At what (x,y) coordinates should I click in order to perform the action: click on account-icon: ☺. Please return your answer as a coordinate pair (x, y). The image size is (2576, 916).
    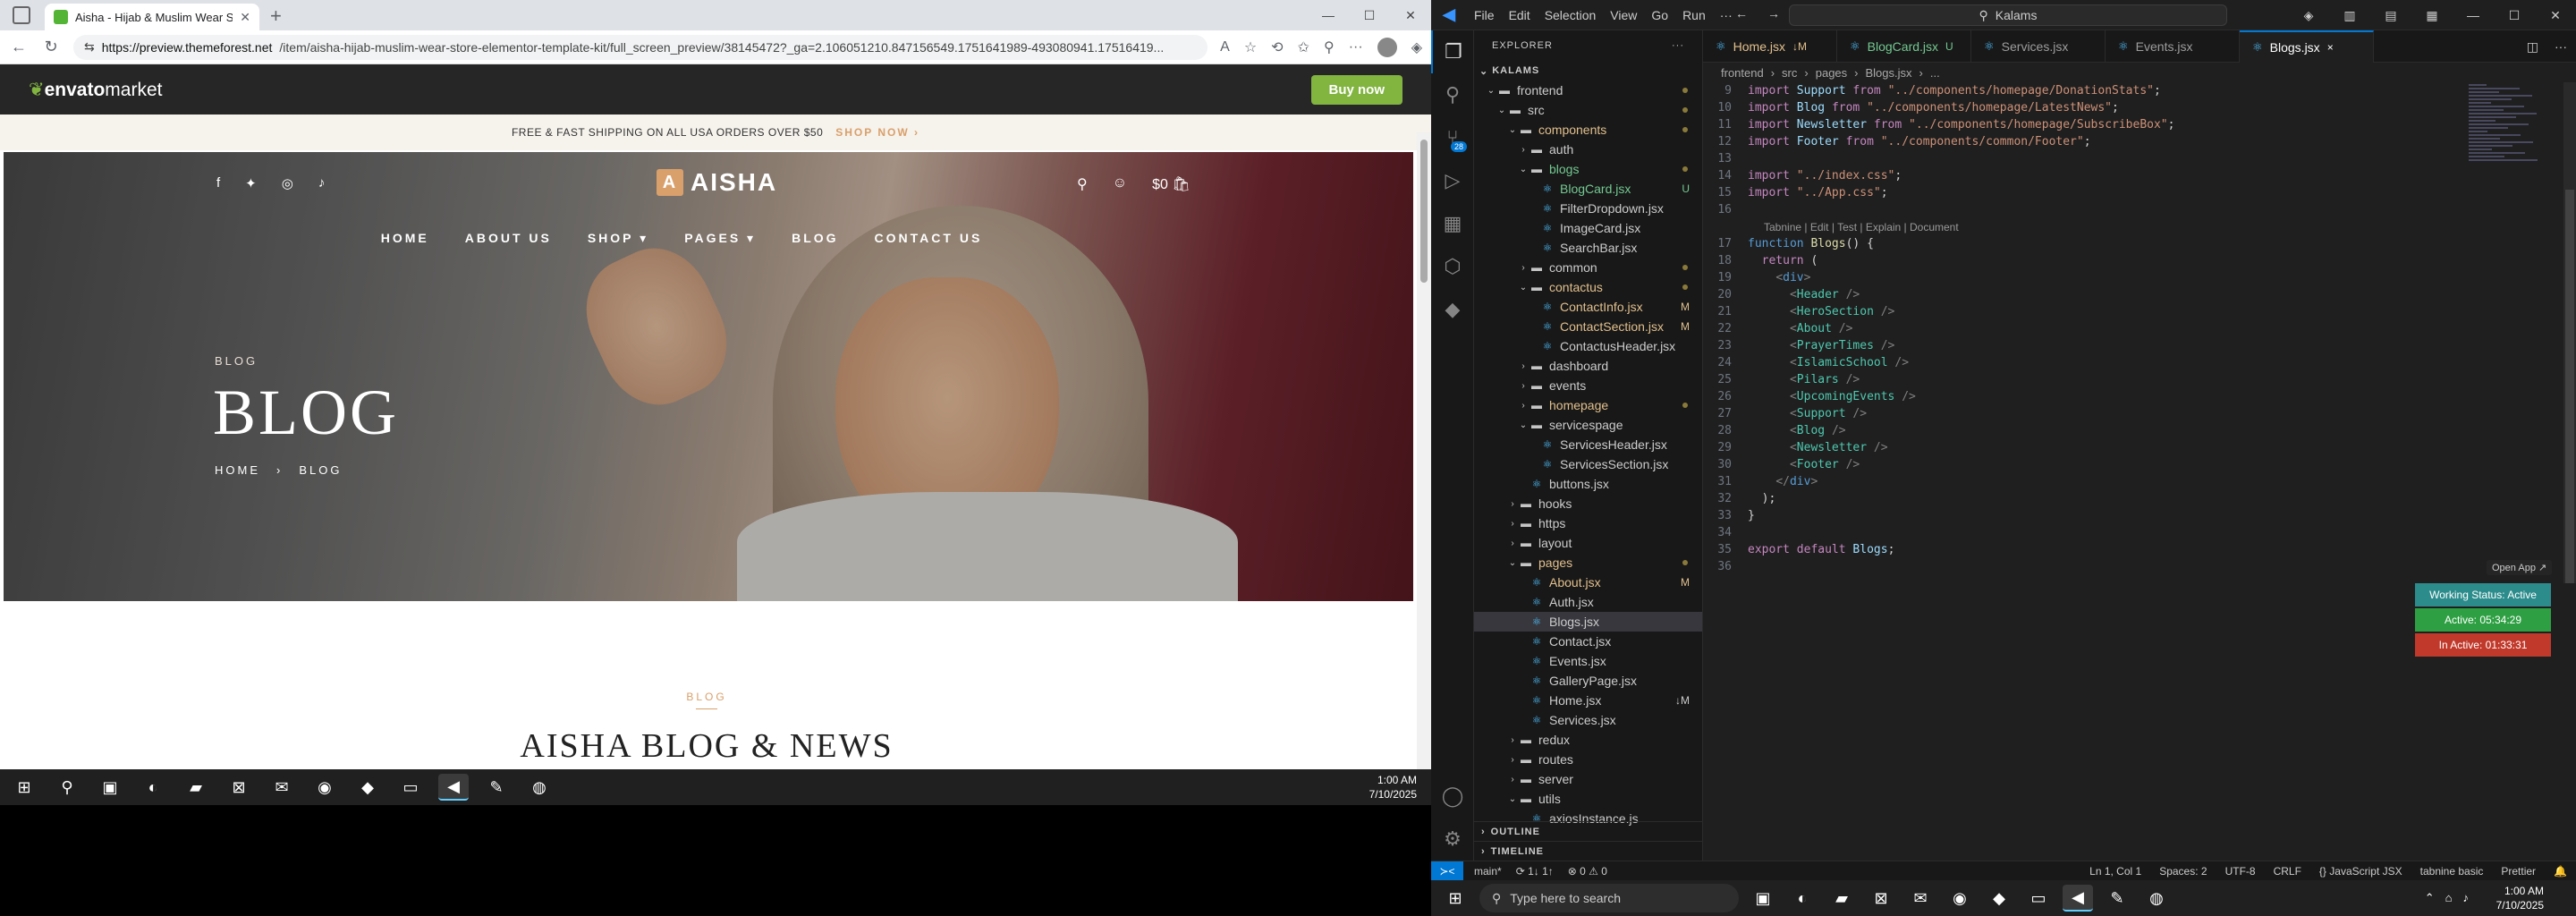
    Looking at the image, I should click on (1120, 184).